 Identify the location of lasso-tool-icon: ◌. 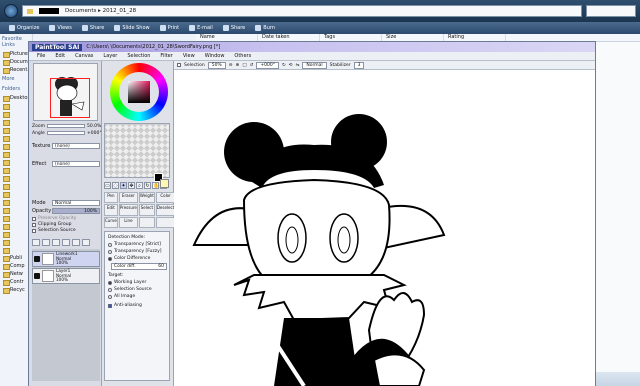
(115, 185).